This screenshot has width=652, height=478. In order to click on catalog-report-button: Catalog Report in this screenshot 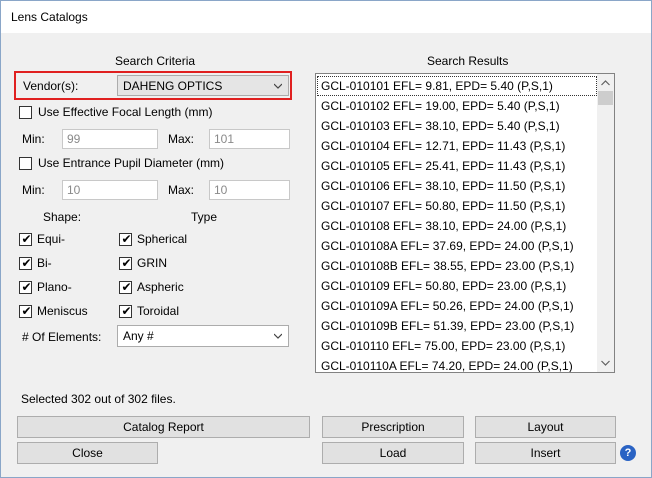, I will do `click(163, 427)`.